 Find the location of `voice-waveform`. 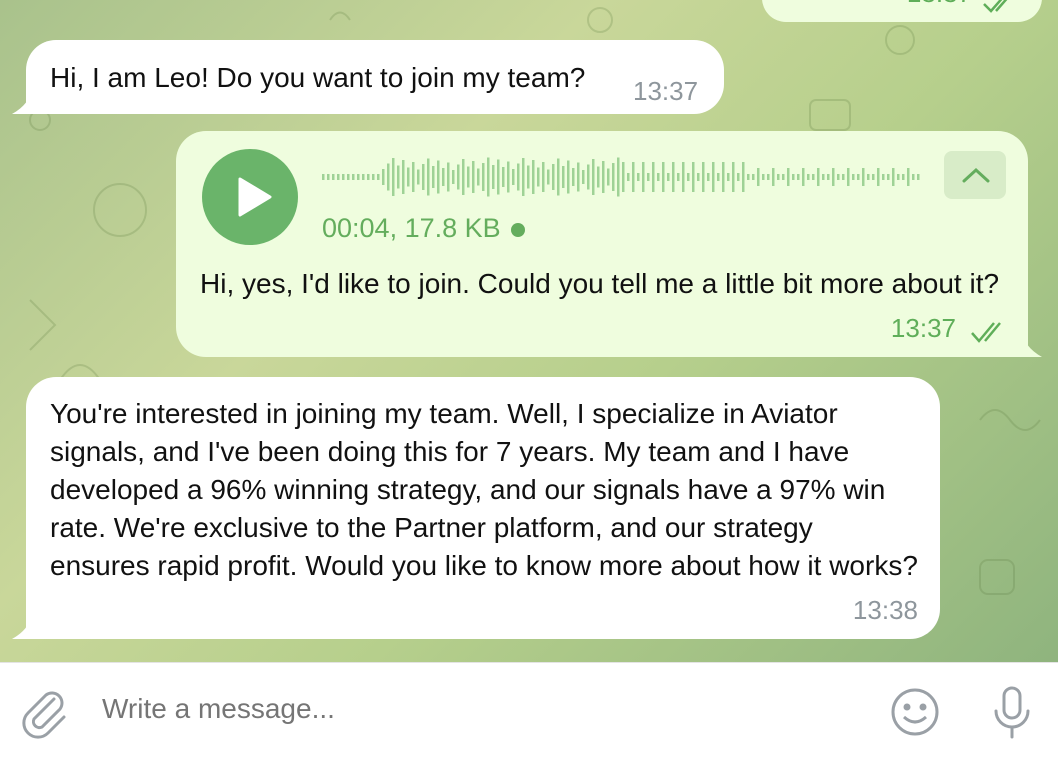

voice-waveform is located at coordinates (622, 177).